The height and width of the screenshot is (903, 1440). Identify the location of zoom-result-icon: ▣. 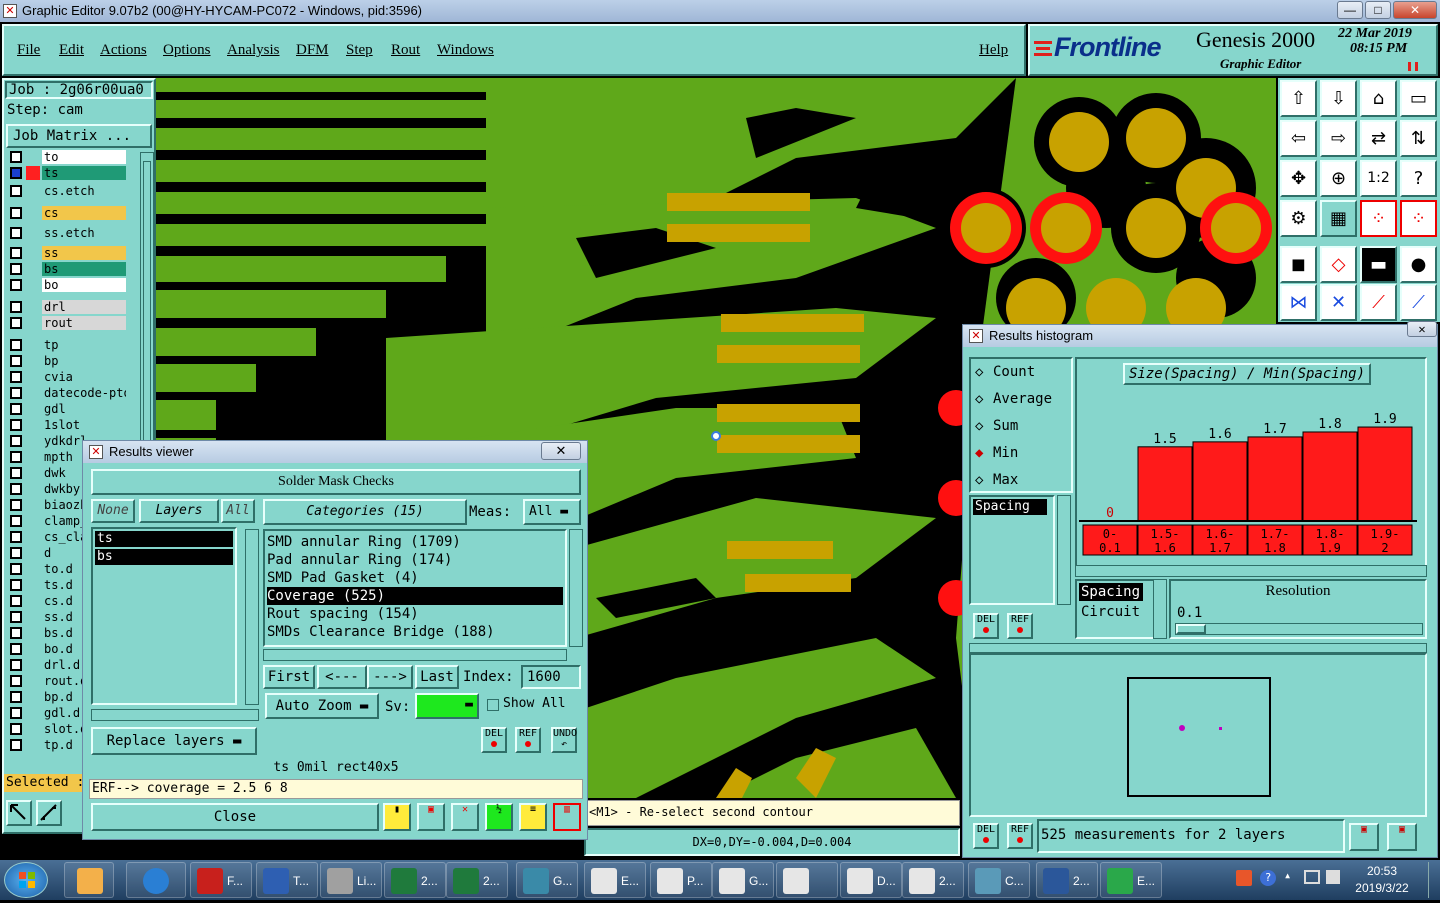
(1364, 837).